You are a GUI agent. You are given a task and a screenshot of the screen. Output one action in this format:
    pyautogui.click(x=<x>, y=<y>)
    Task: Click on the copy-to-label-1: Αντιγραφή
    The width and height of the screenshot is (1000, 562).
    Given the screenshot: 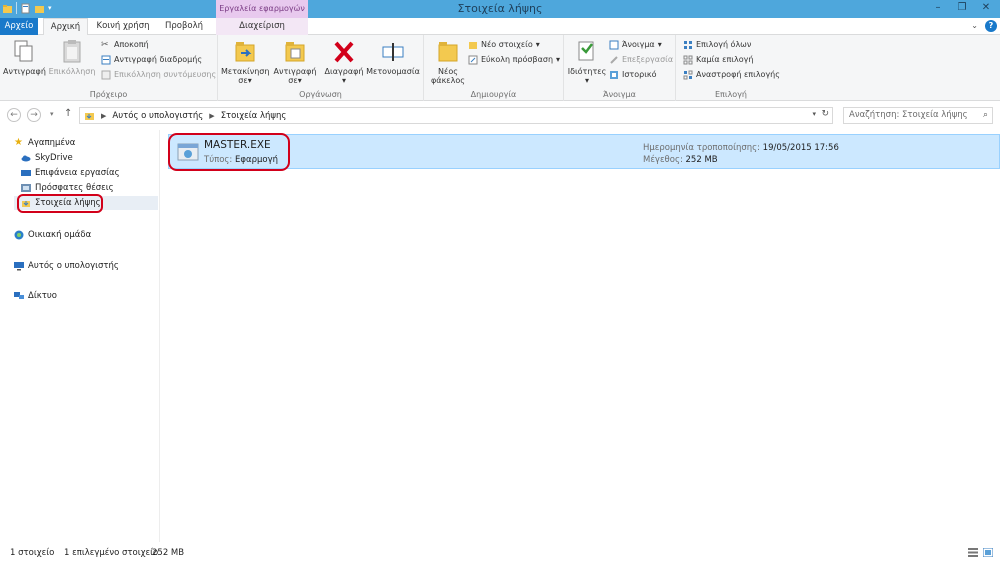 What is the action you would take?
    pyautogui.click(x=295, y=71)
    